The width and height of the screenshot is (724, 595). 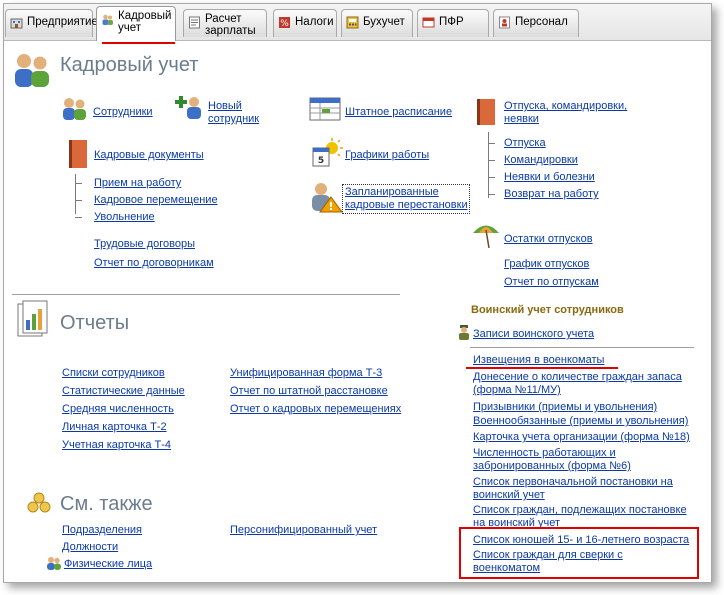 I want to click on pfr-icon, so click(x=428, y=22).